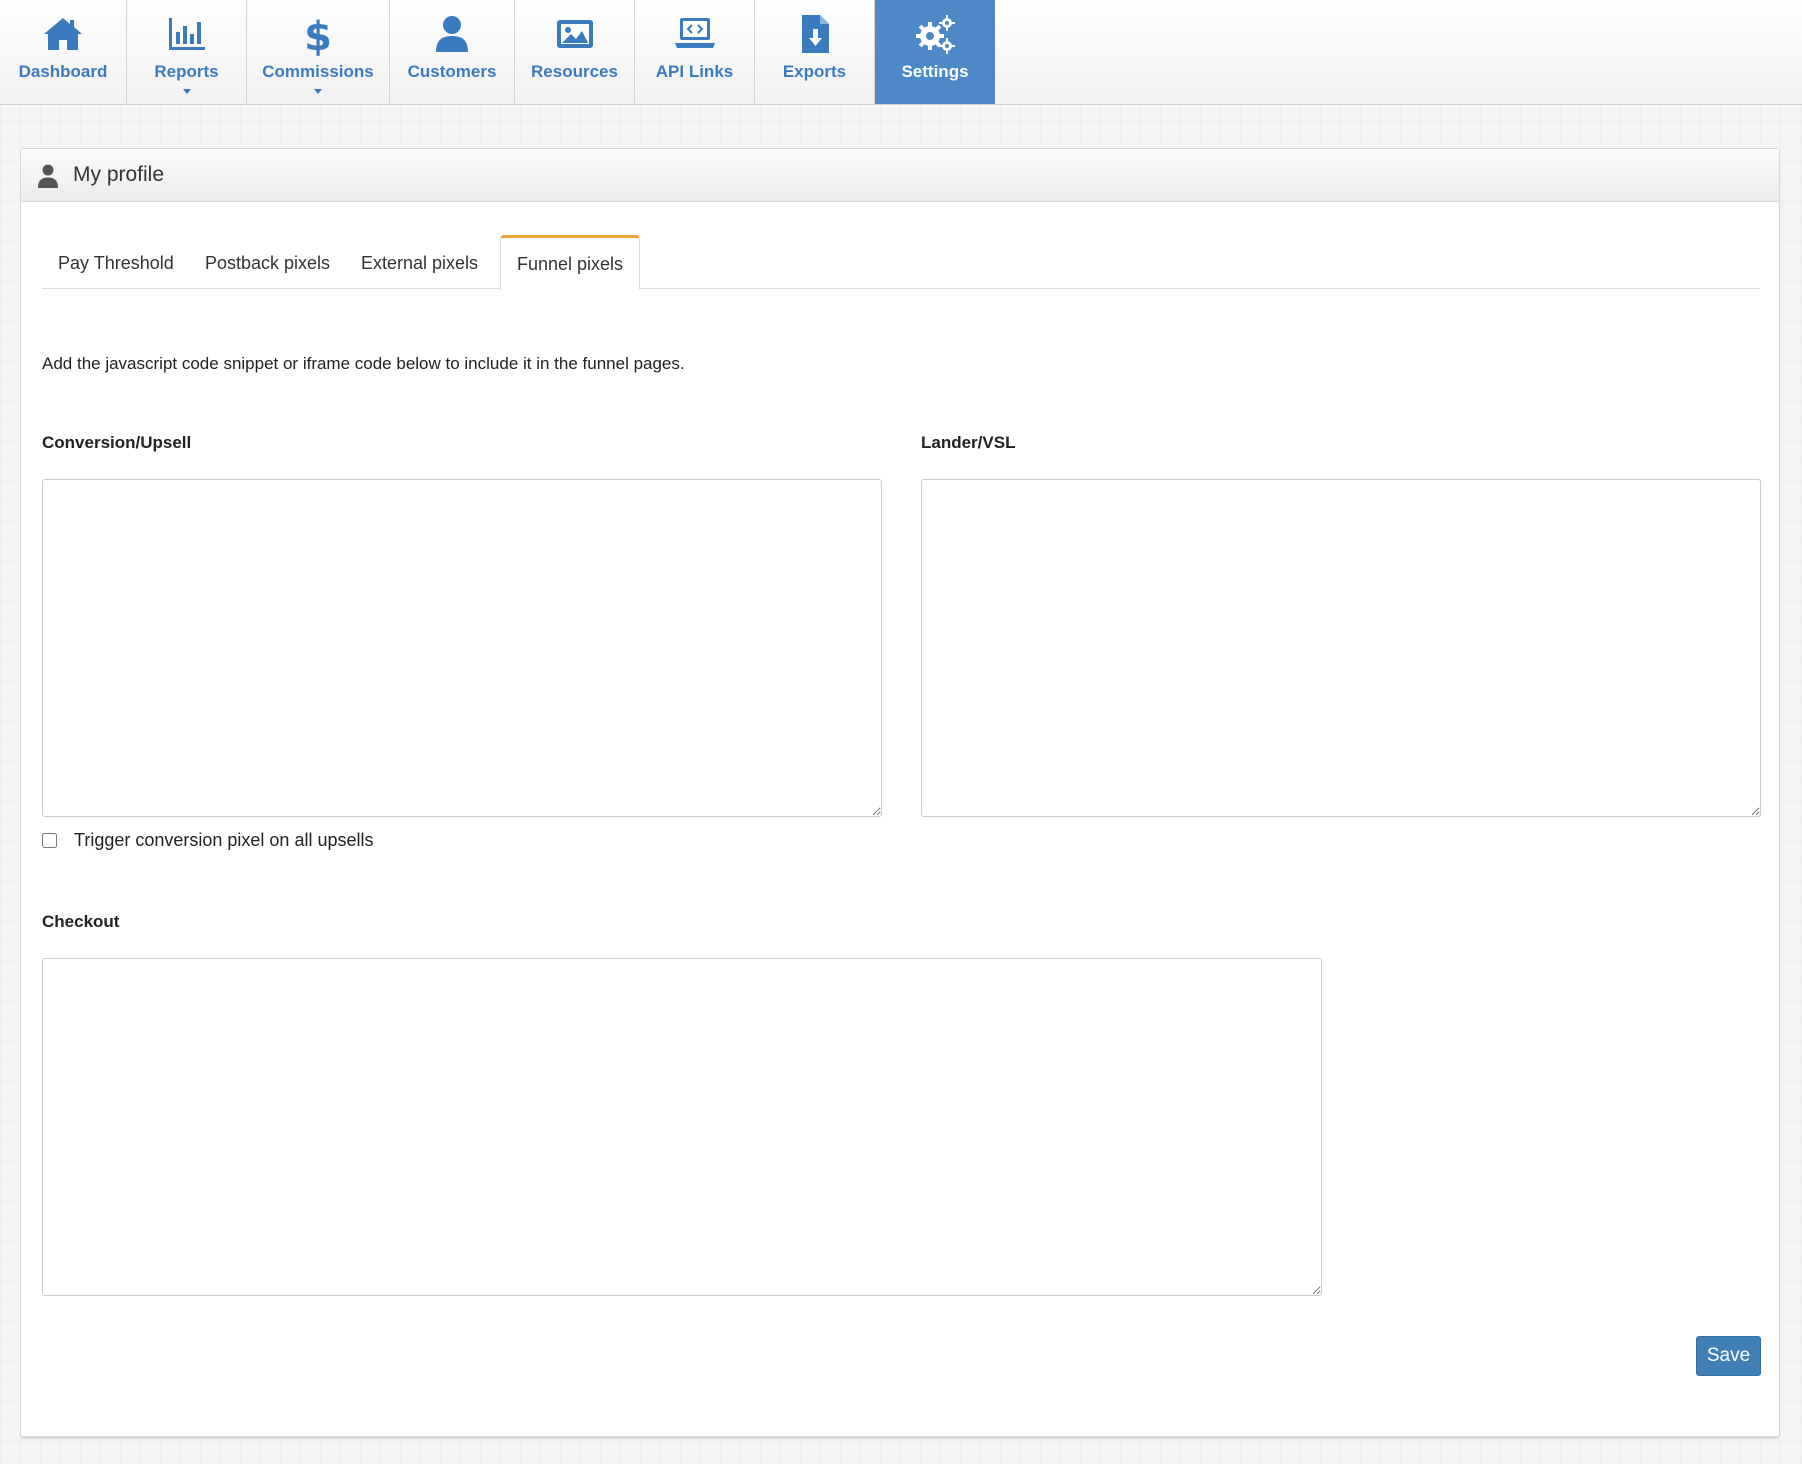  I want to click on gears-icon, so click(935, 34).